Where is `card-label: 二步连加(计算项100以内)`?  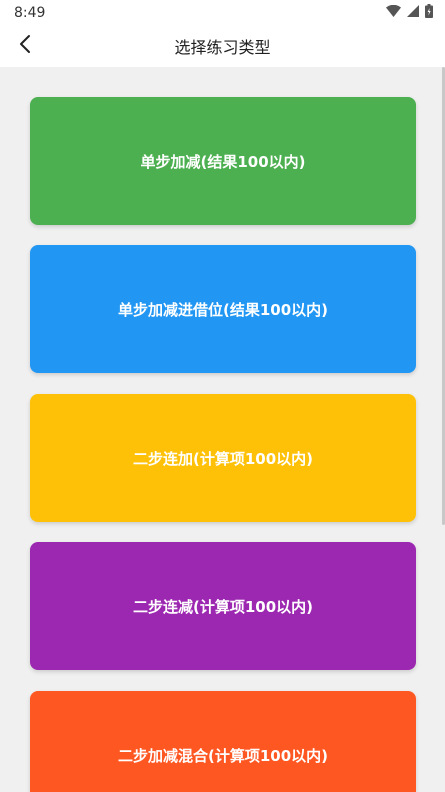
card-label: 二步连加(计算项100以内) is located at coordinates (223, 458).